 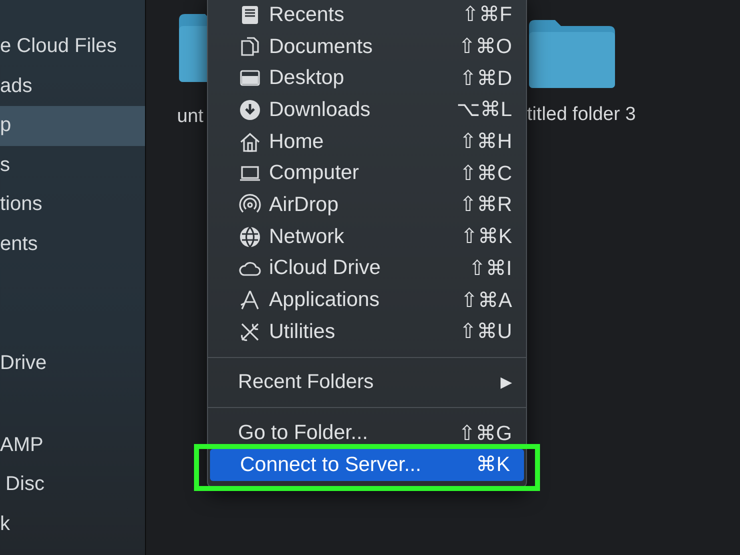 I want to click on sidebar-item: p, so click(x=72, y=126).